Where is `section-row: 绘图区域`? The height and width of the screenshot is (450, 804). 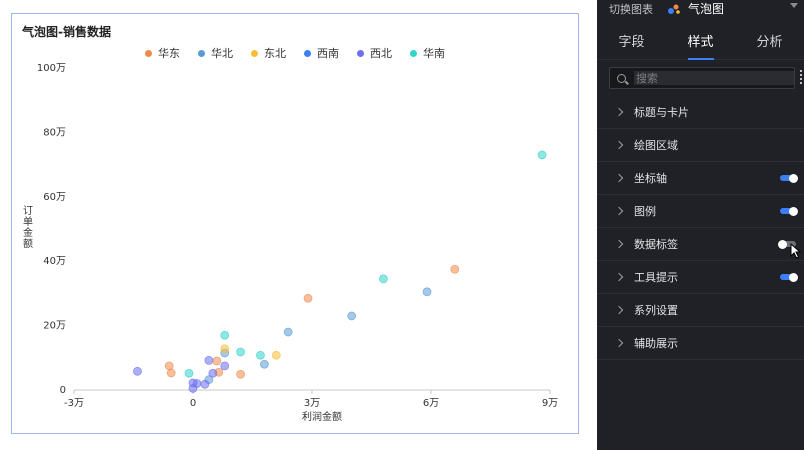
section-row: 绘图区域 is located at coordinates (700, 145).